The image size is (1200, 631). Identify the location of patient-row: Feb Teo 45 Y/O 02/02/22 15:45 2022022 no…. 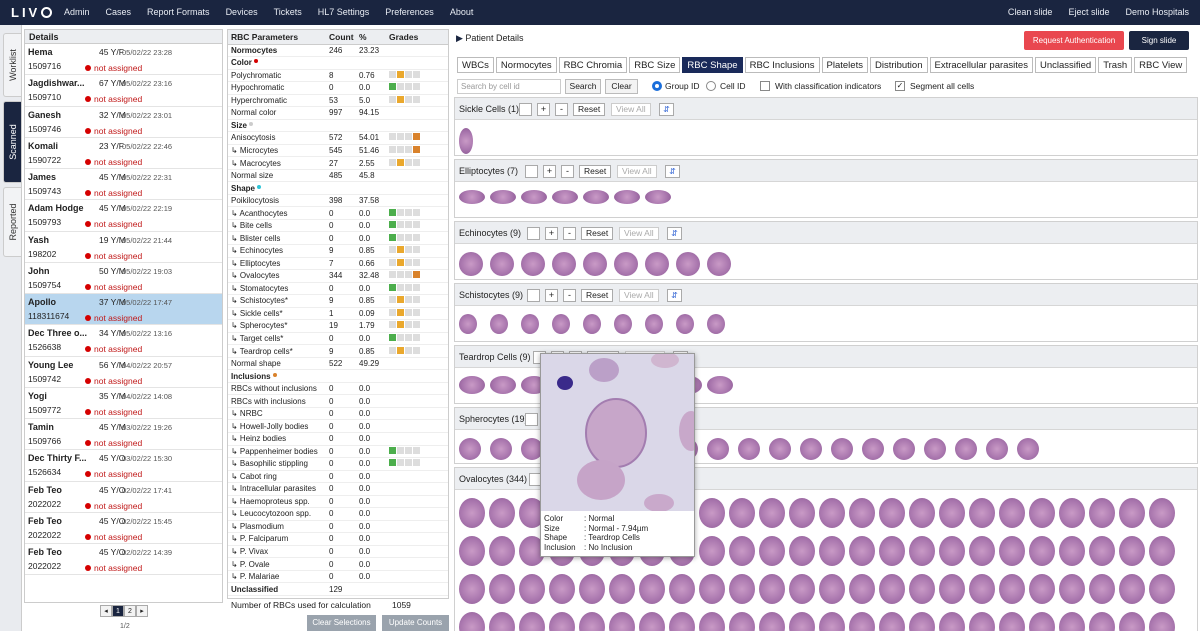
(123, 528).